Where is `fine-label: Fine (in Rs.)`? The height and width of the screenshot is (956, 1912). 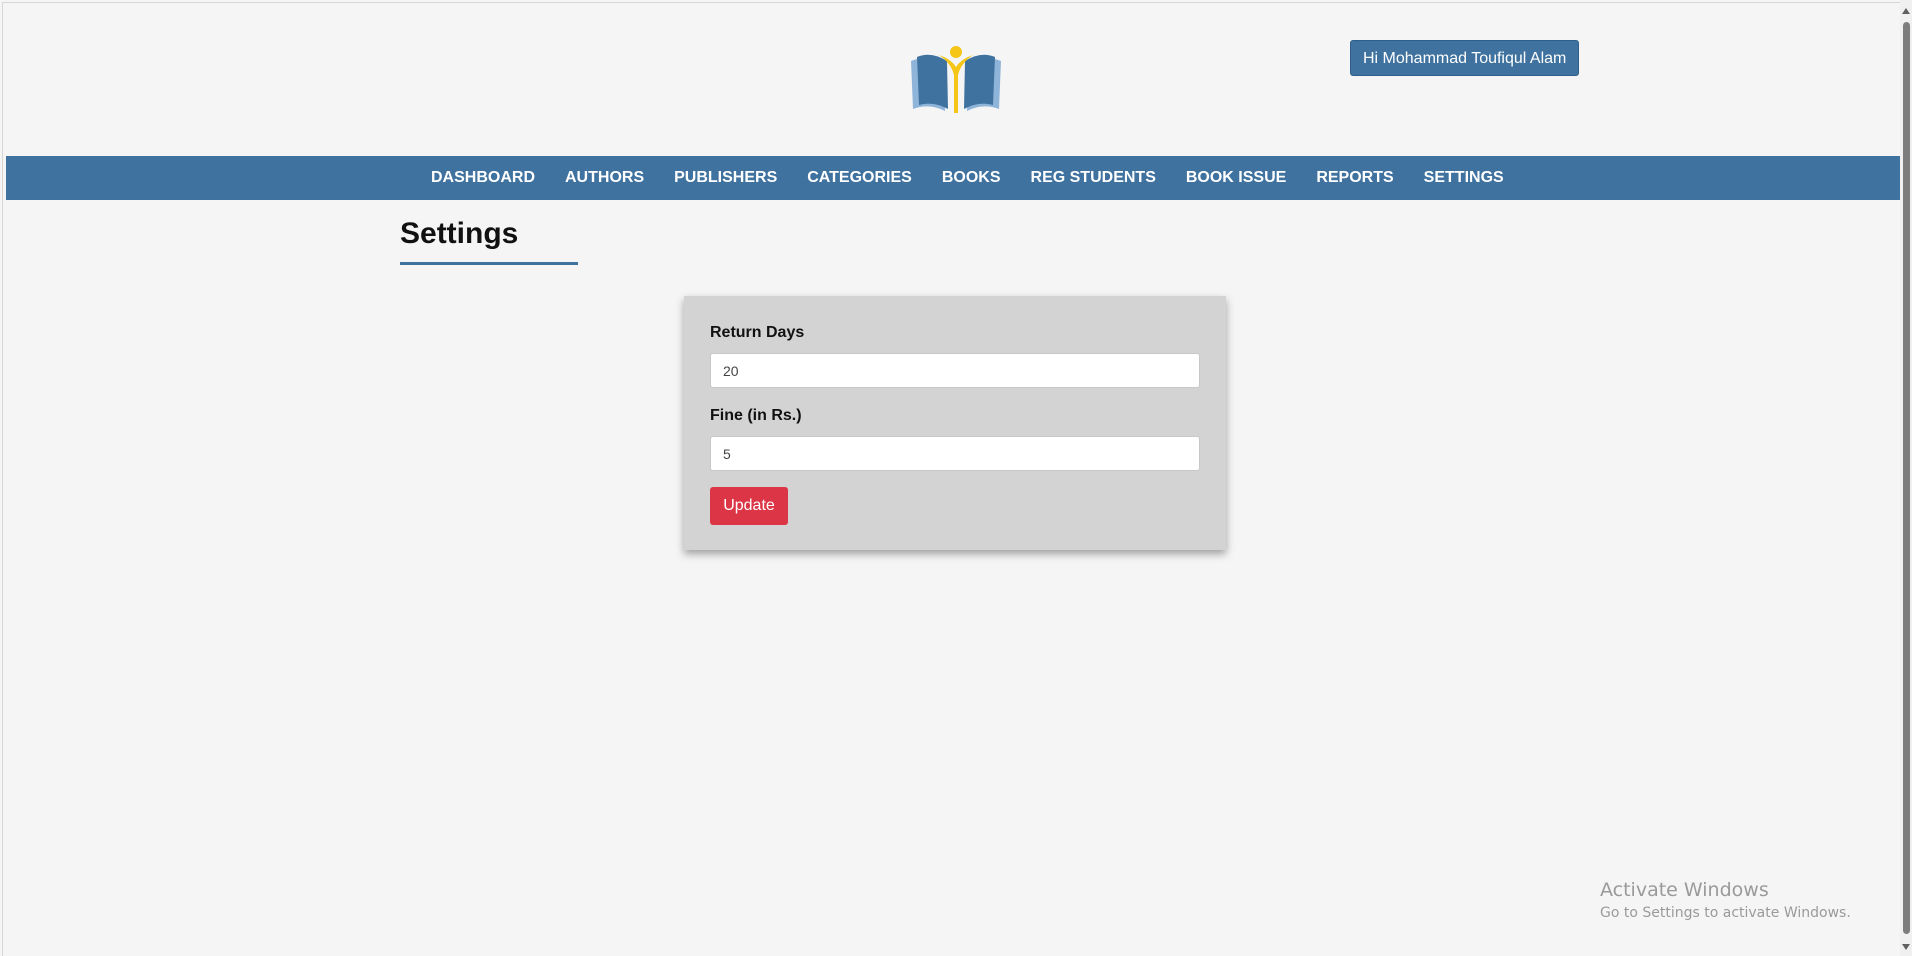 fine-label: Fine (in Rs.) is located at coordinates (756, 415).